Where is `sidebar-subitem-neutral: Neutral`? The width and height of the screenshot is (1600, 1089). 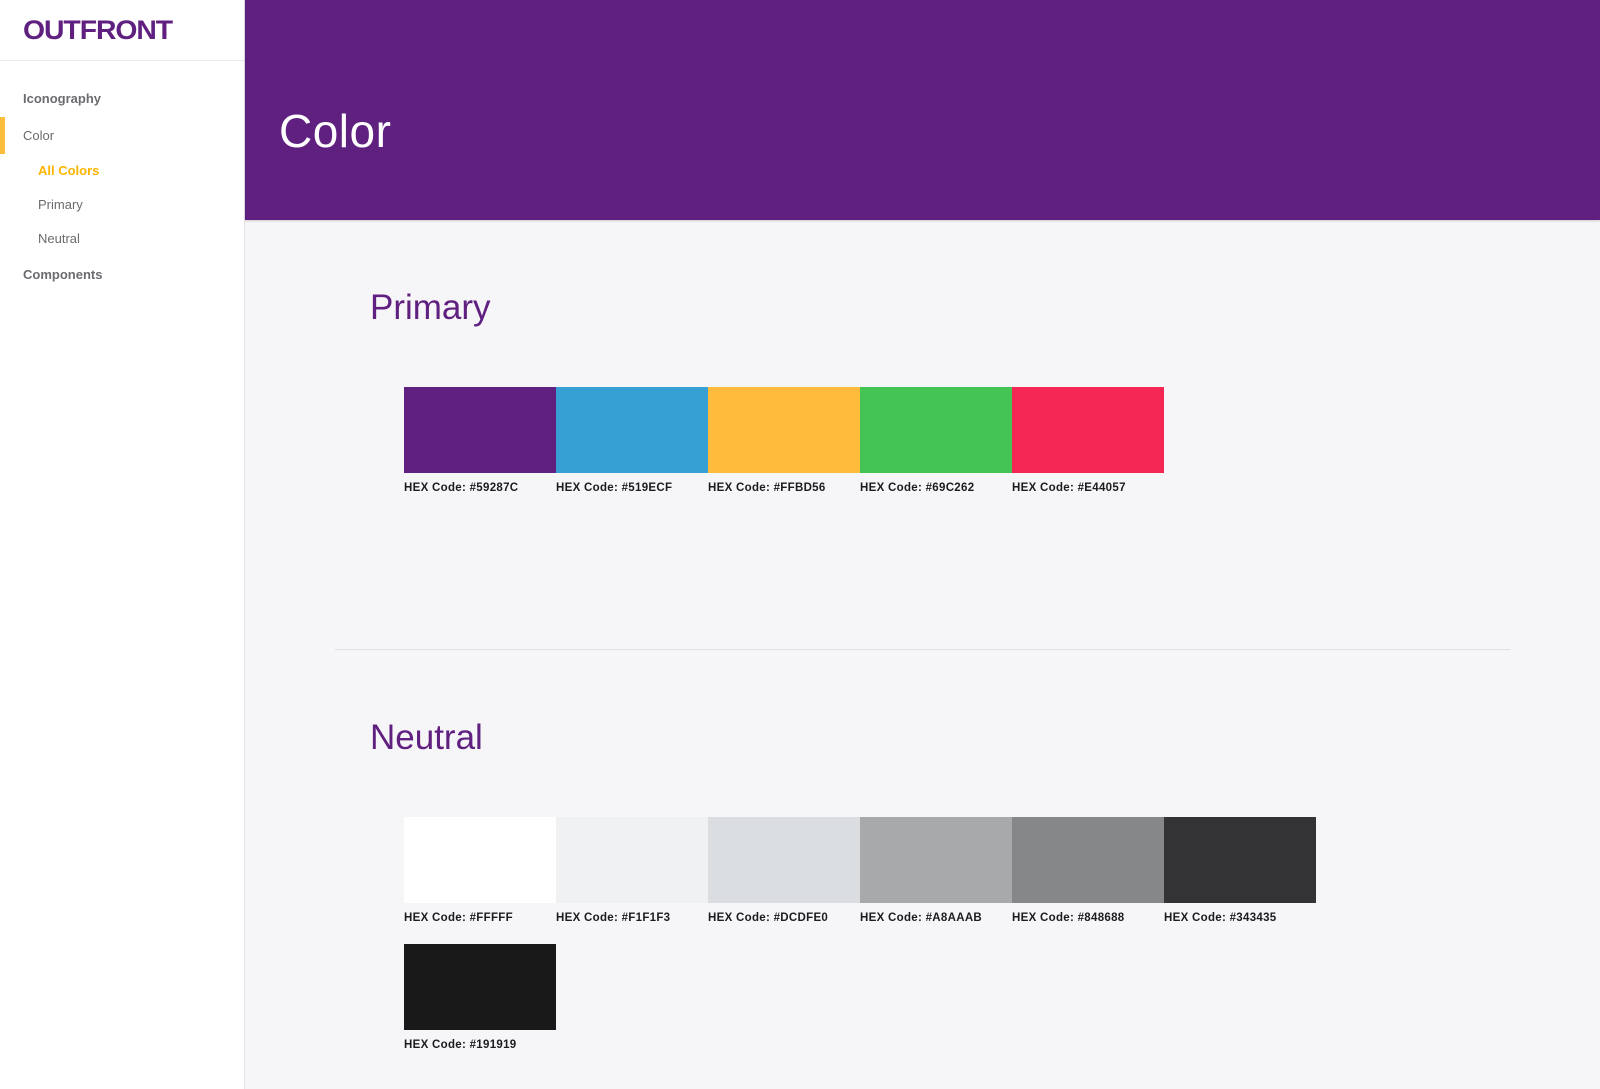
sidebar-subitem-neutral: Neutral is located at coordinates (122, 239).